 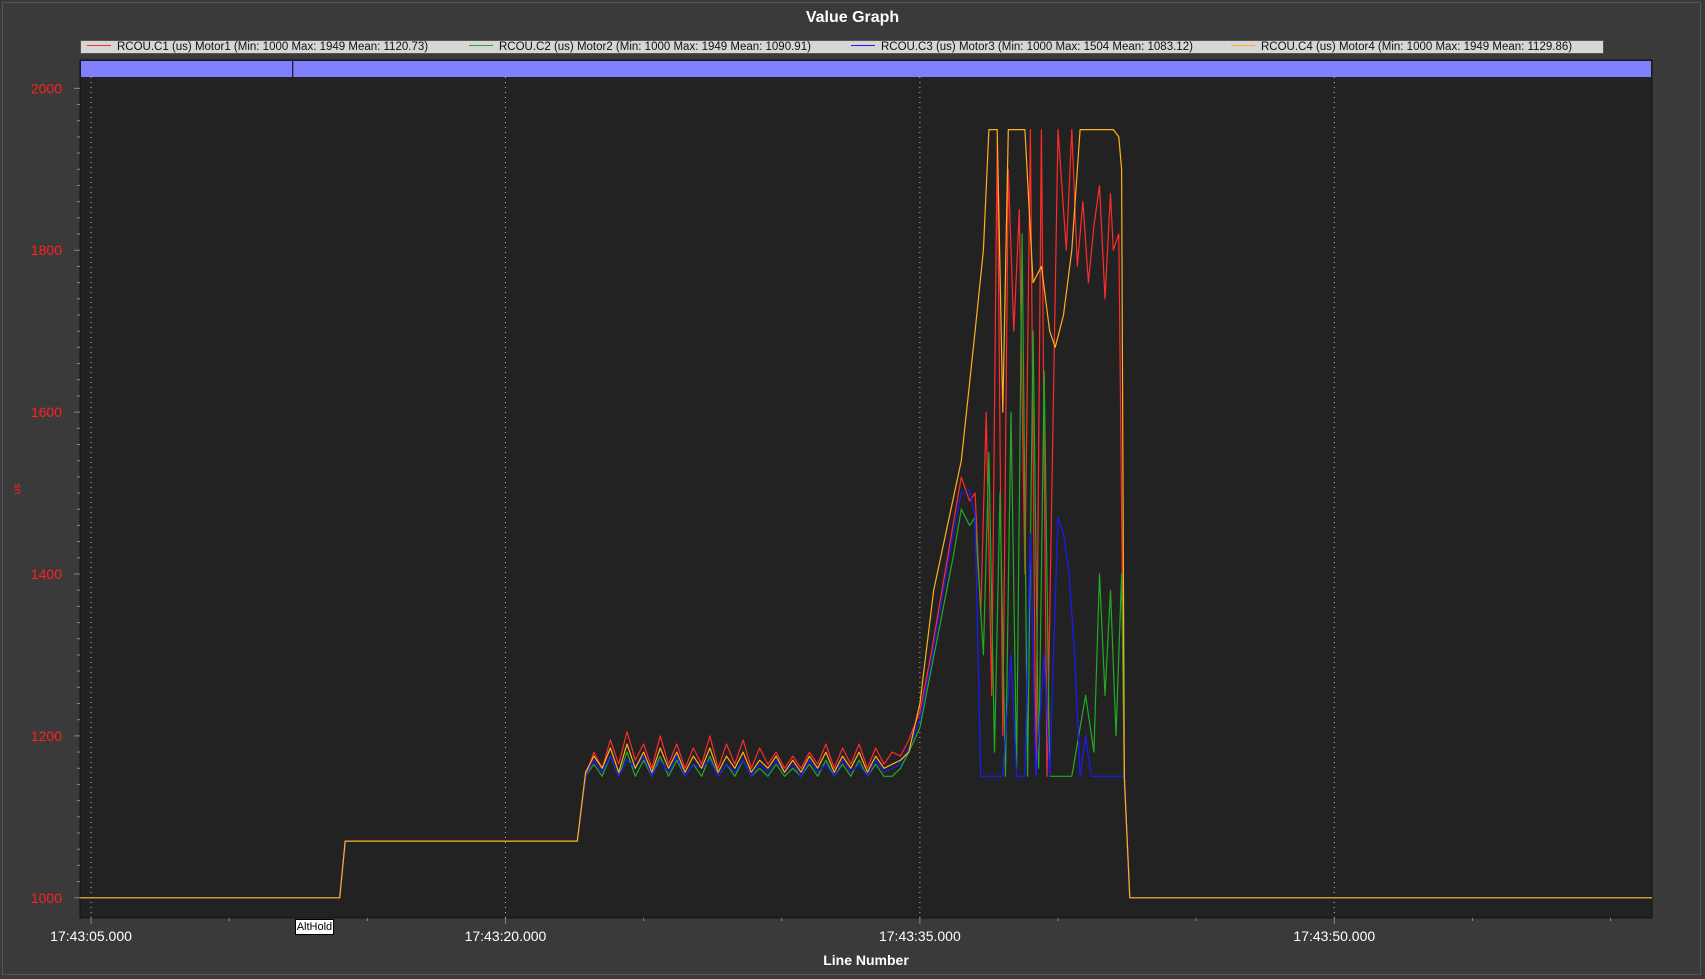 What do you see at coordinates (46, 574) in the screenshot?
I see `y-tick-label: 1400` at bounding box center [46, 574].